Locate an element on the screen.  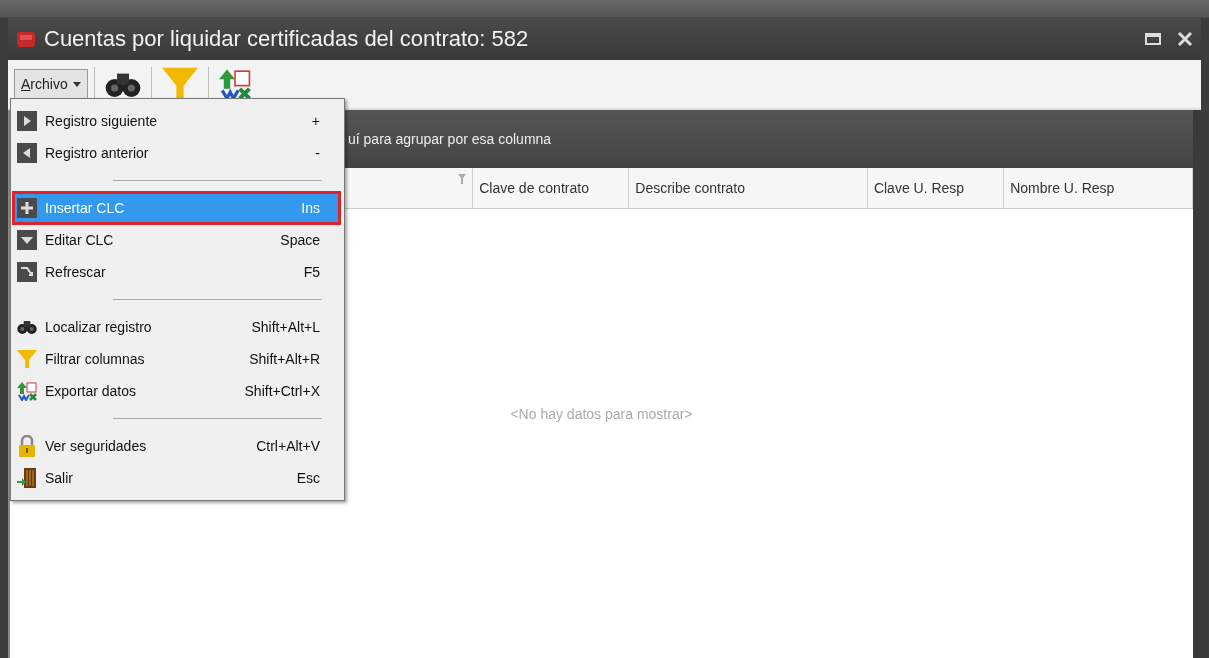
menu-item: Registro anterior - is located at coordinates (176, 153).